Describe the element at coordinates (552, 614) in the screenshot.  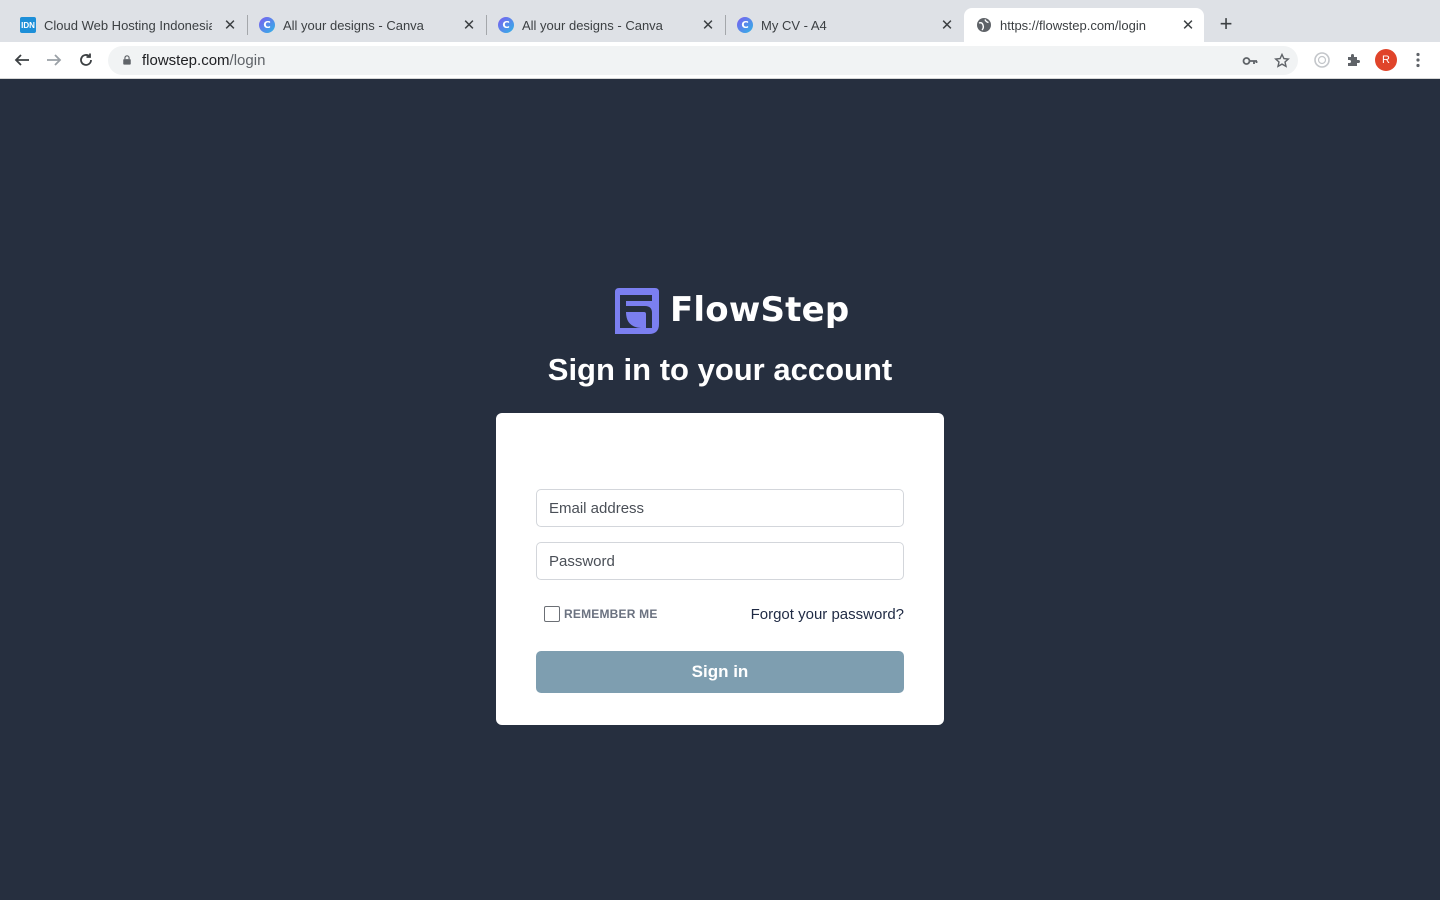
I see `remember-me-checkbox` at that location.